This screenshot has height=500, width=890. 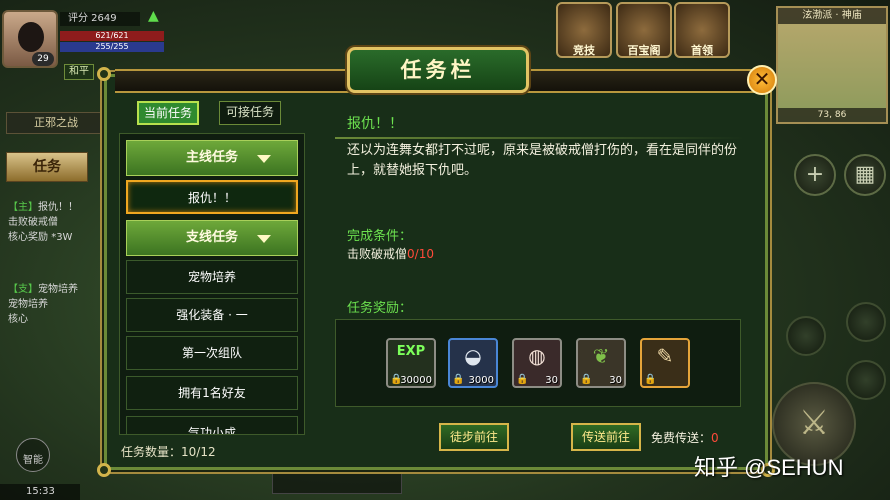 I want to click on auto-mode-button: 智能, so click(x=33, y=455).